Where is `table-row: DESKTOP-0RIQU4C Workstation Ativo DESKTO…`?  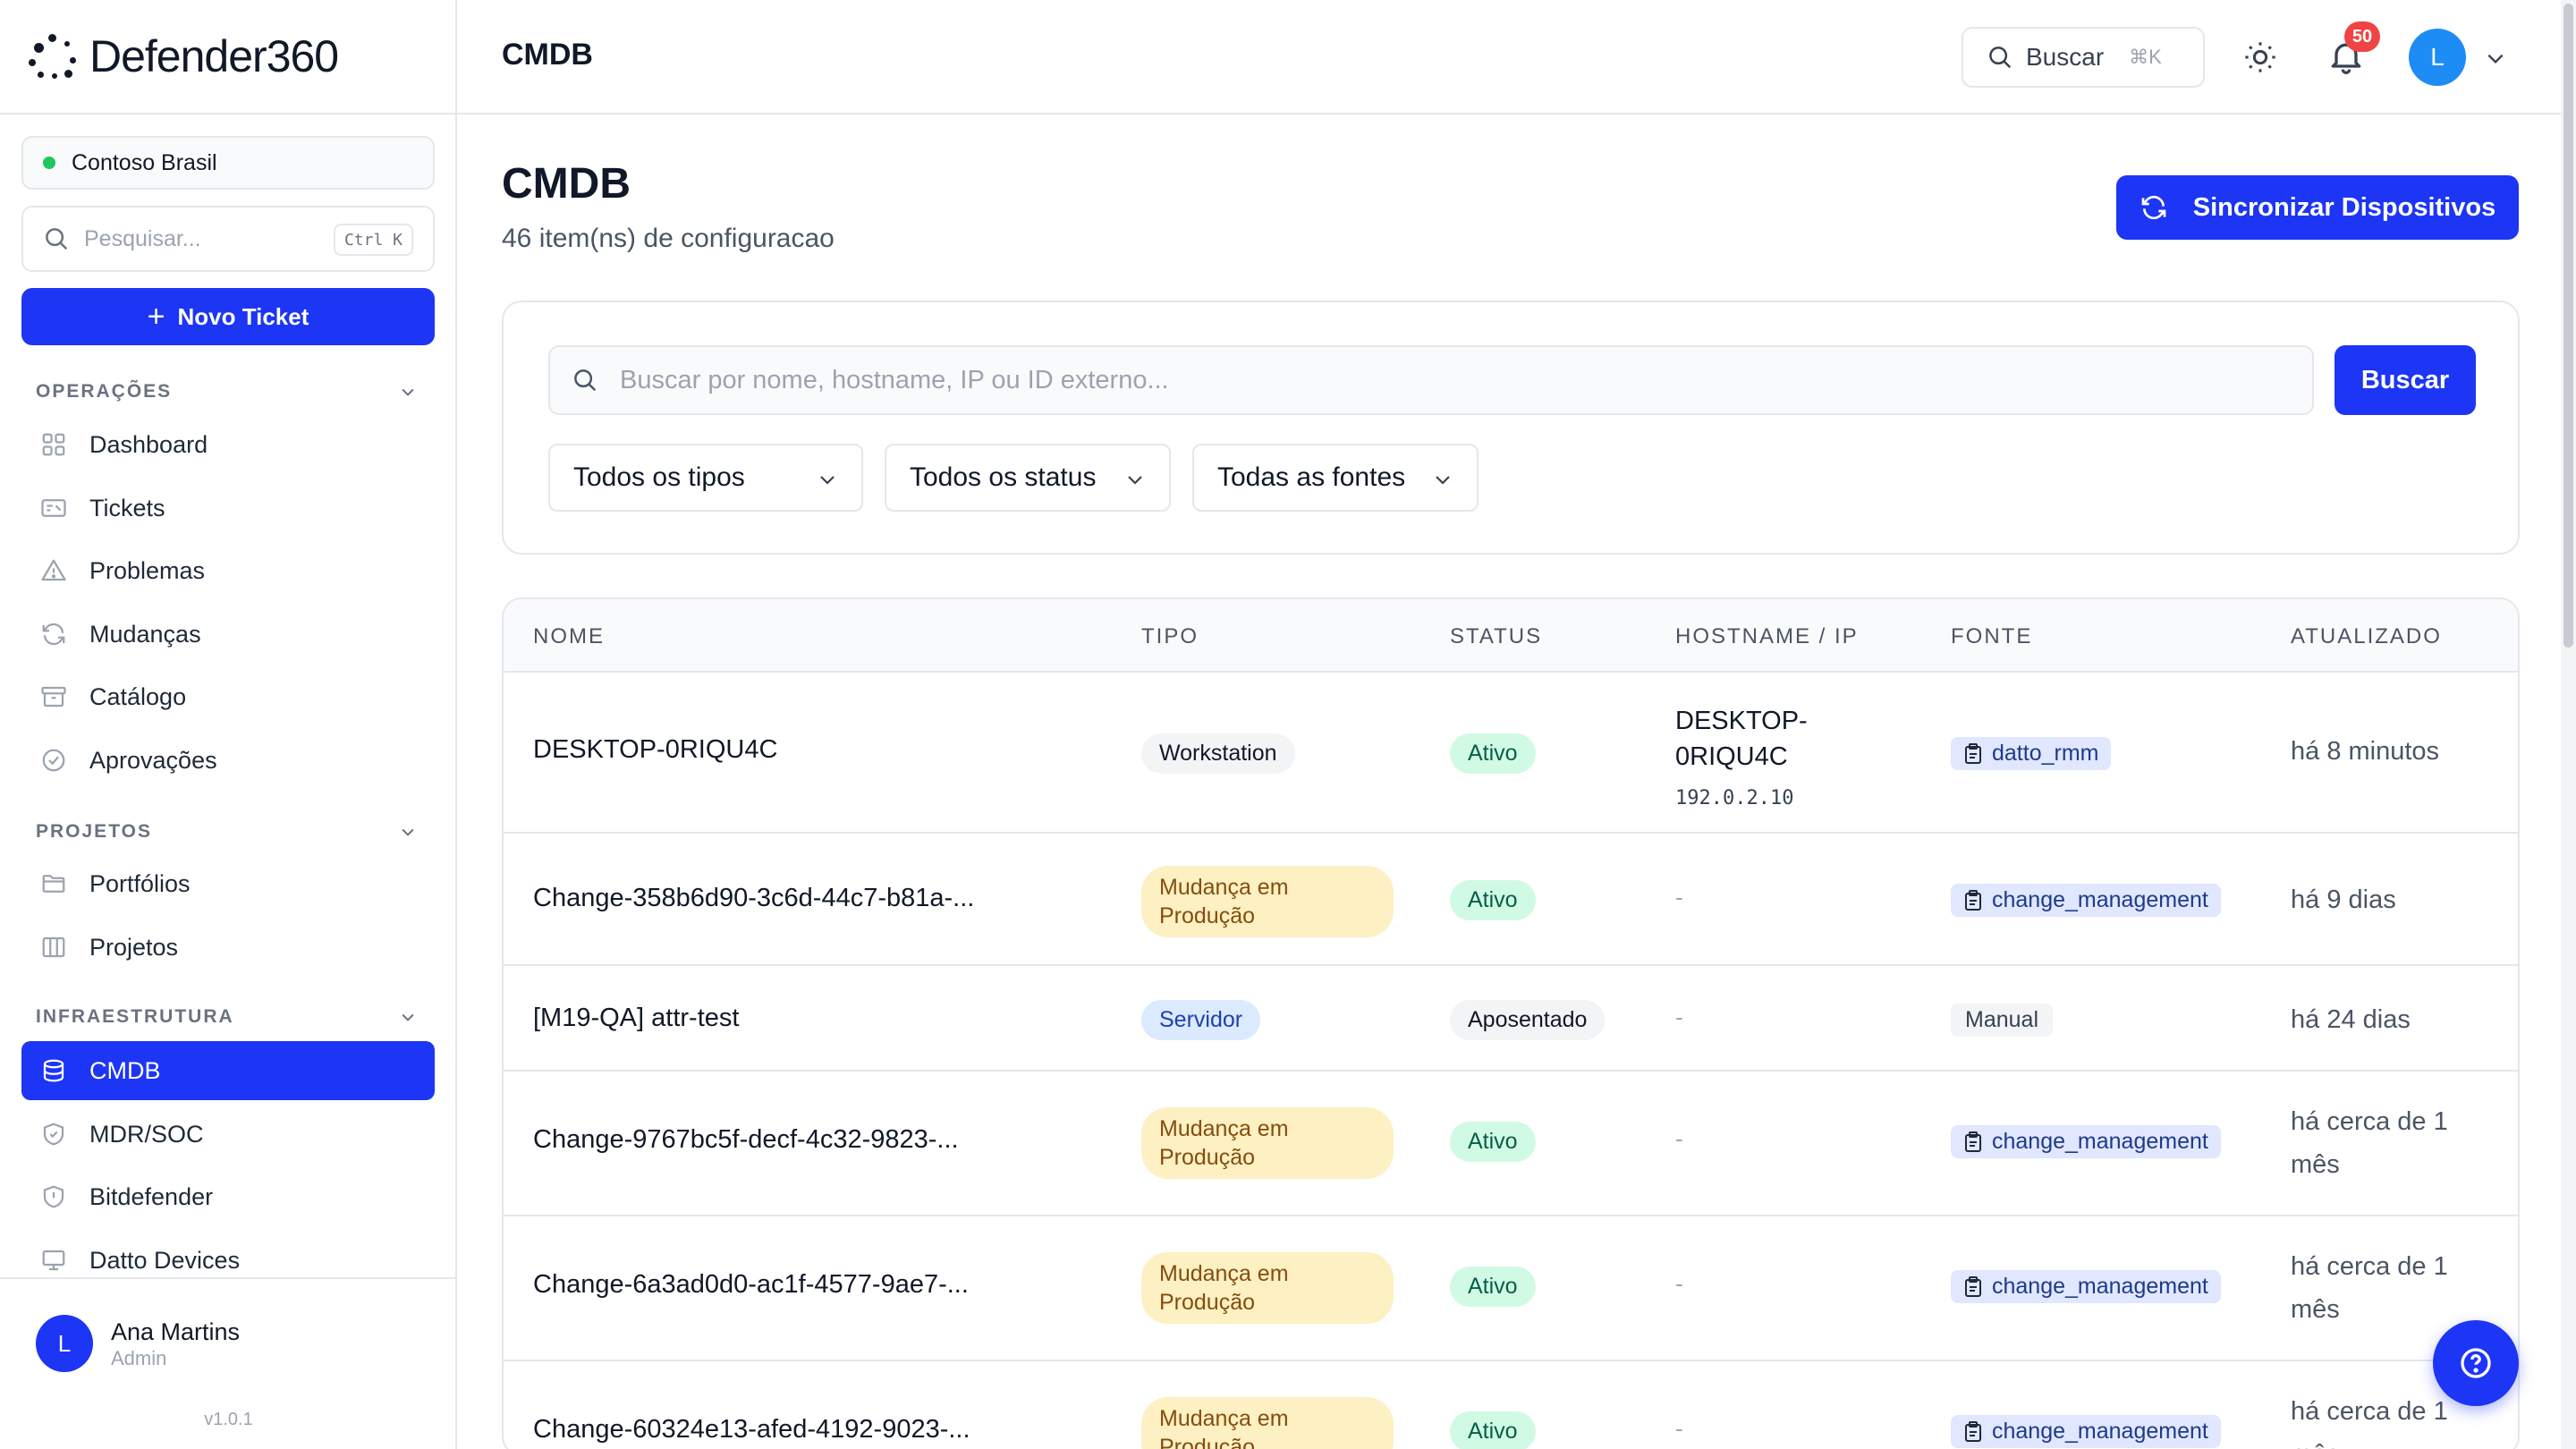
table-row: DESKTOP-0RIQU4C Workstation Ativo DESKTO… is located at coordinates (1511, 751).